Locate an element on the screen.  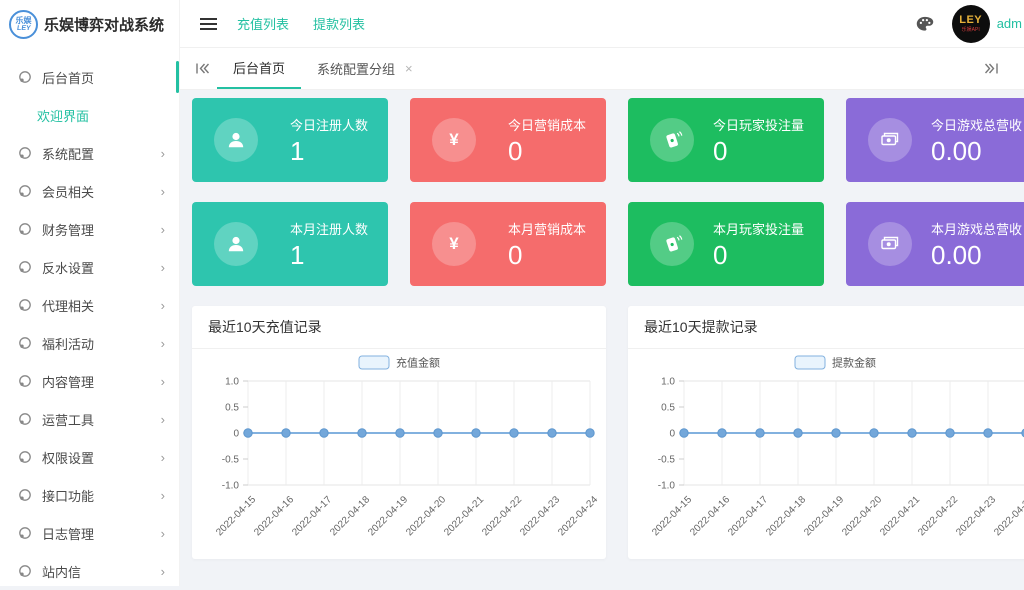
sidebar-item-permissions: 权限设置 › is located at coordinates (89, 457).